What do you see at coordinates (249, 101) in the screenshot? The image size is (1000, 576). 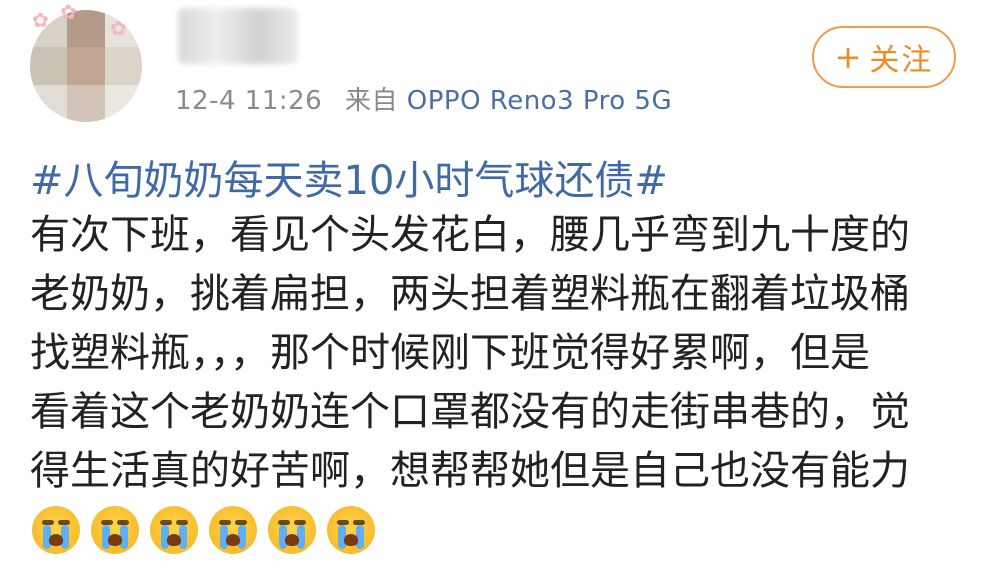 I see `post-time: 12-4 11:26` at bounding box center [249, 101].